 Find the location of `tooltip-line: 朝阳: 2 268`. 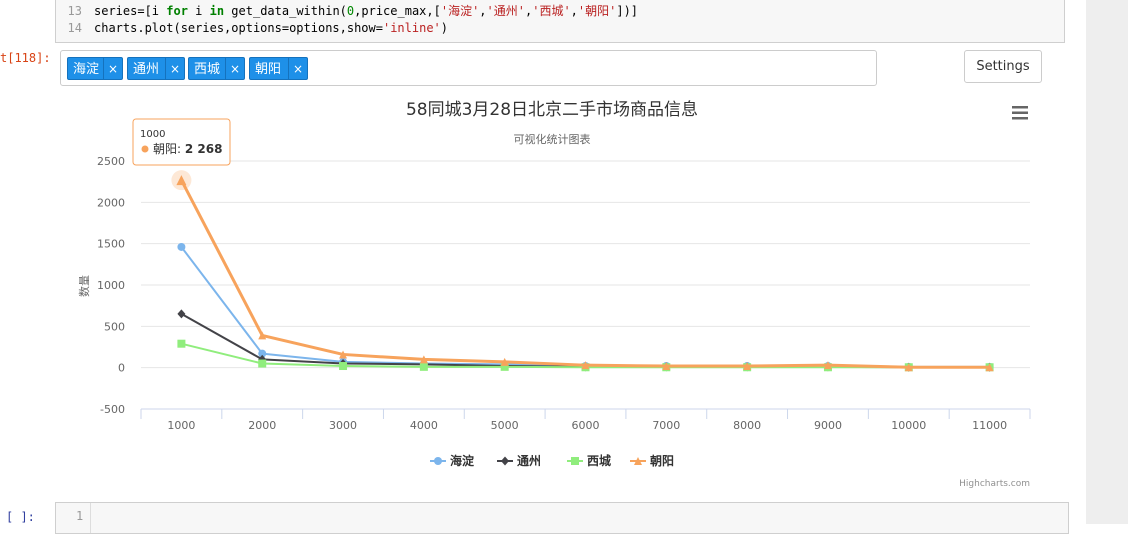

tooltip-line: 朝阳: 2 268 is located at coordinates (187, 149).